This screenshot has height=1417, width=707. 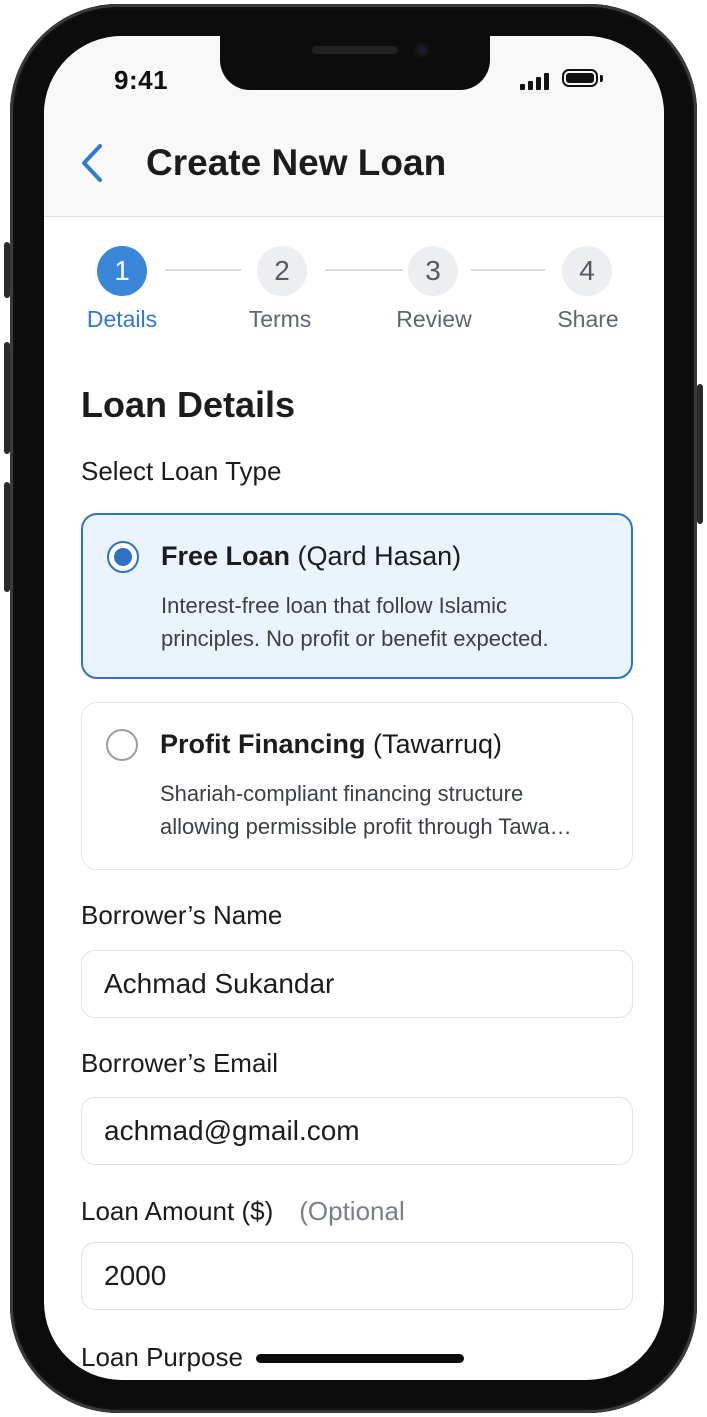 I want to click on mute-switch, so click(x=7, y=270).